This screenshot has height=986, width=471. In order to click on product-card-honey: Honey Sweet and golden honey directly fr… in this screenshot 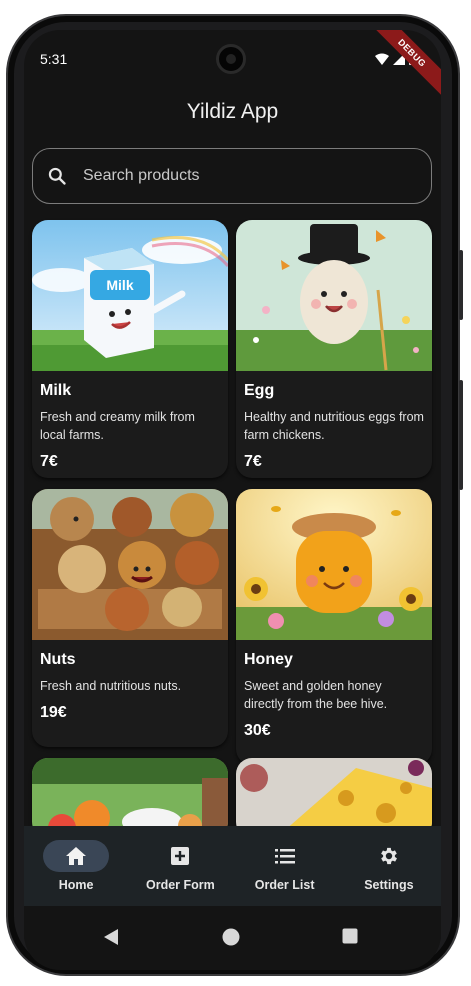, I will do `click(334, 627)`.